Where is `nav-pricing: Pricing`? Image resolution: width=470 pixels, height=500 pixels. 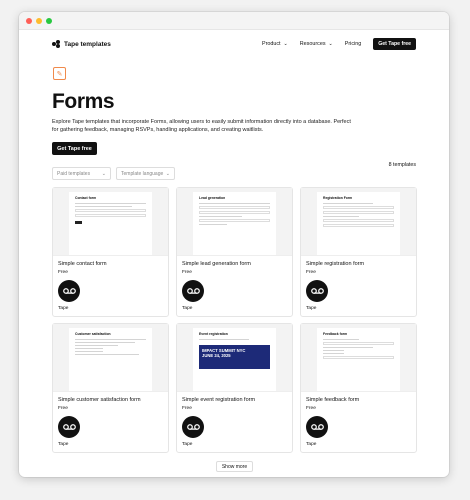
nav-pricing: Pricing is located at coordinates (353, 44).